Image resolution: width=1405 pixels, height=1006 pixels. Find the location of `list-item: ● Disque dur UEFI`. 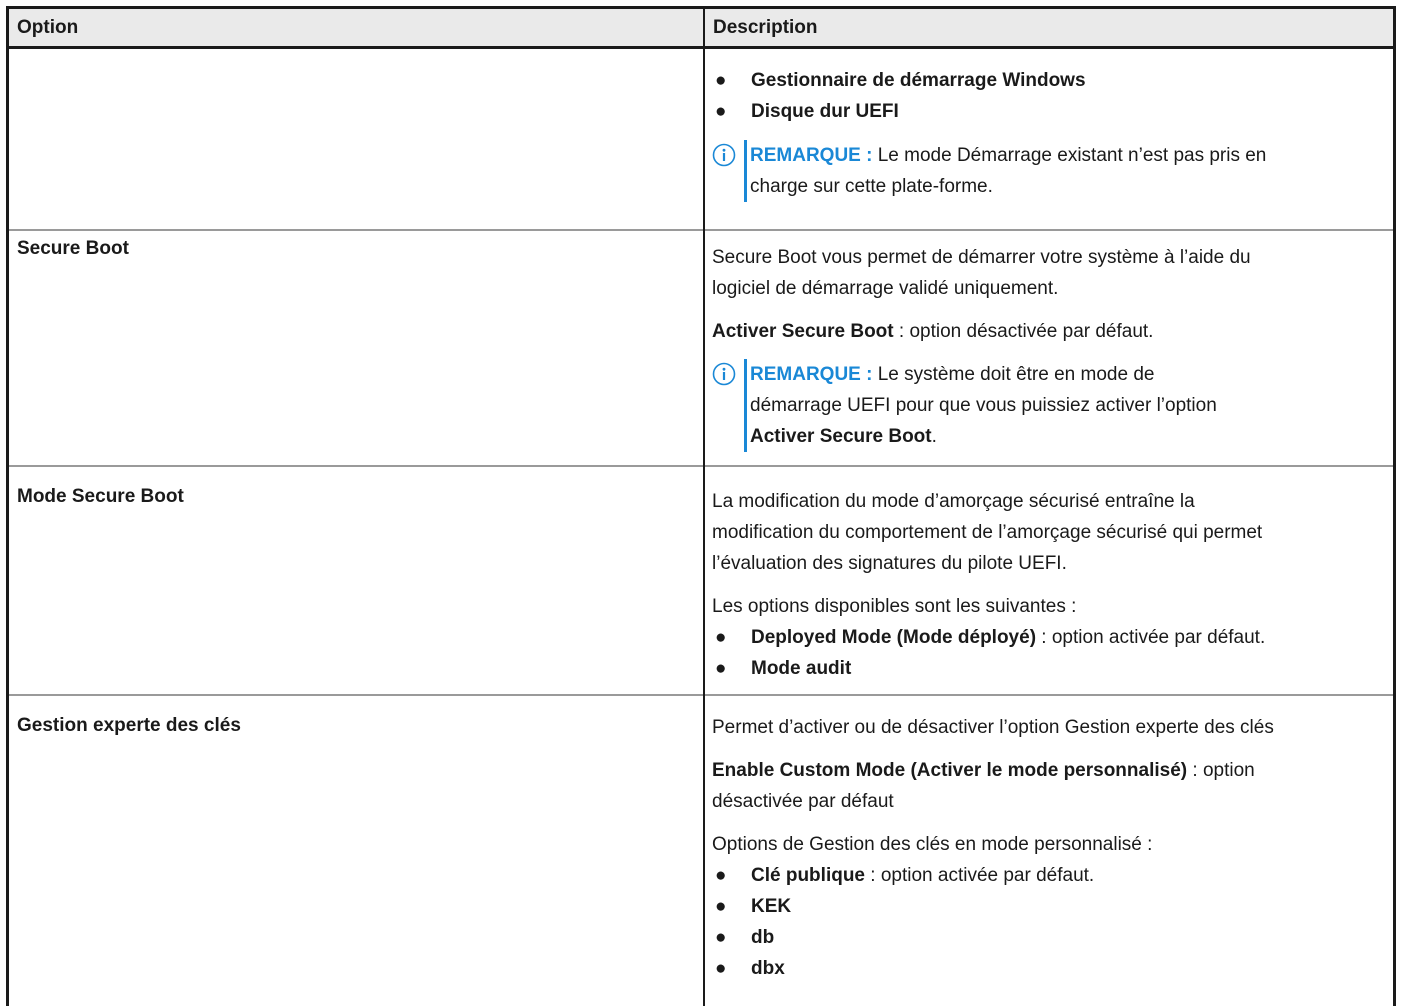

list-item: ● Disque dur UEFI is located at coordinates (1049, 111).